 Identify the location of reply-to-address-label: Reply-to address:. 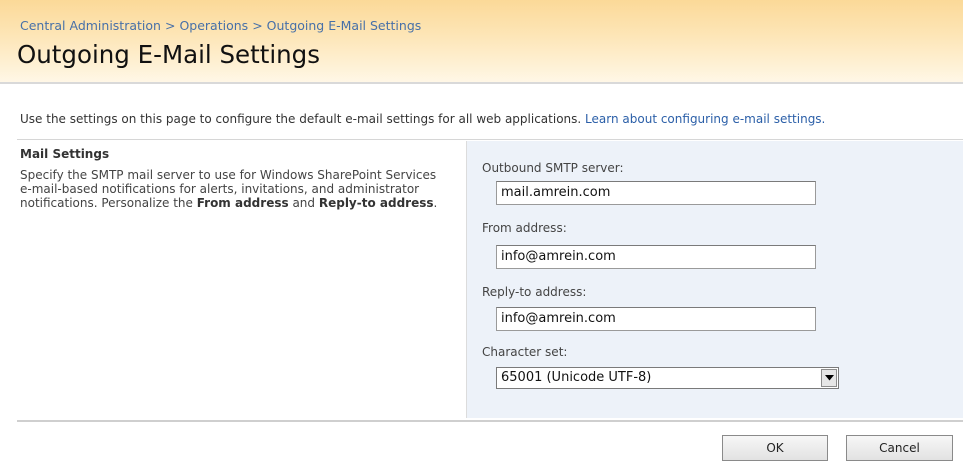
(534, 292).